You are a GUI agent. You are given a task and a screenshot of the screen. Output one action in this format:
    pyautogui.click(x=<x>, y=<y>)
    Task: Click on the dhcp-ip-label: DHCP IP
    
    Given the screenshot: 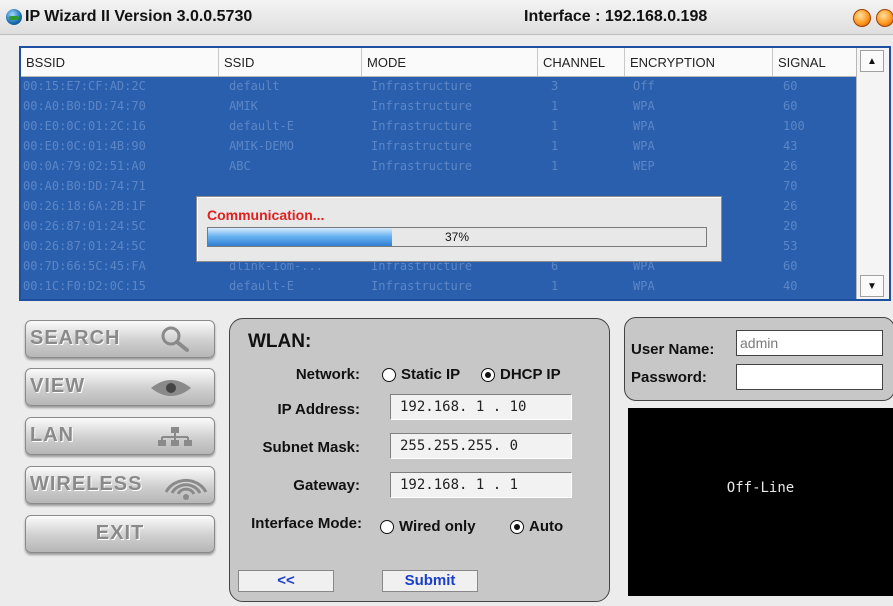 What is the action you would take?
    pyautogui.click(x=530, y=374)
    